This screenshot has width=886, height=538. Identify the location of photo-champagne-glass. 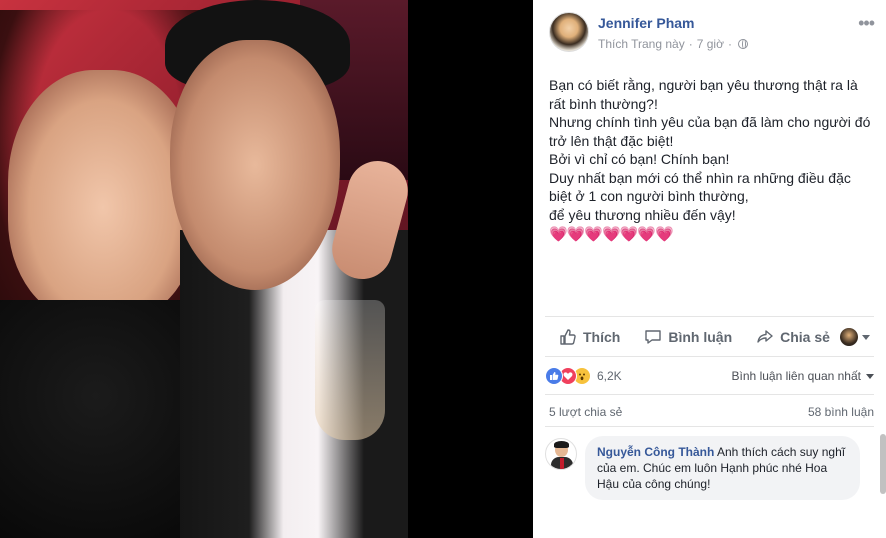
(350, 370).